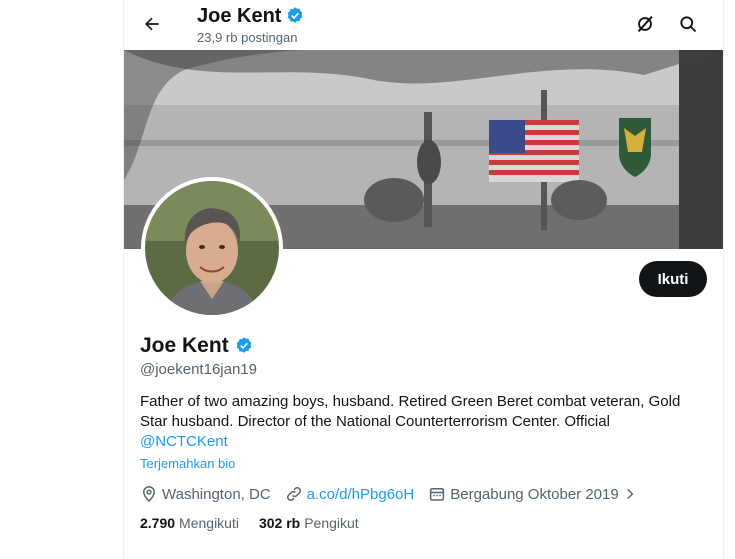 The height and width of the screenshot is (559, 735). I want to click on location-item: Washington, DC, so click(205, 494).